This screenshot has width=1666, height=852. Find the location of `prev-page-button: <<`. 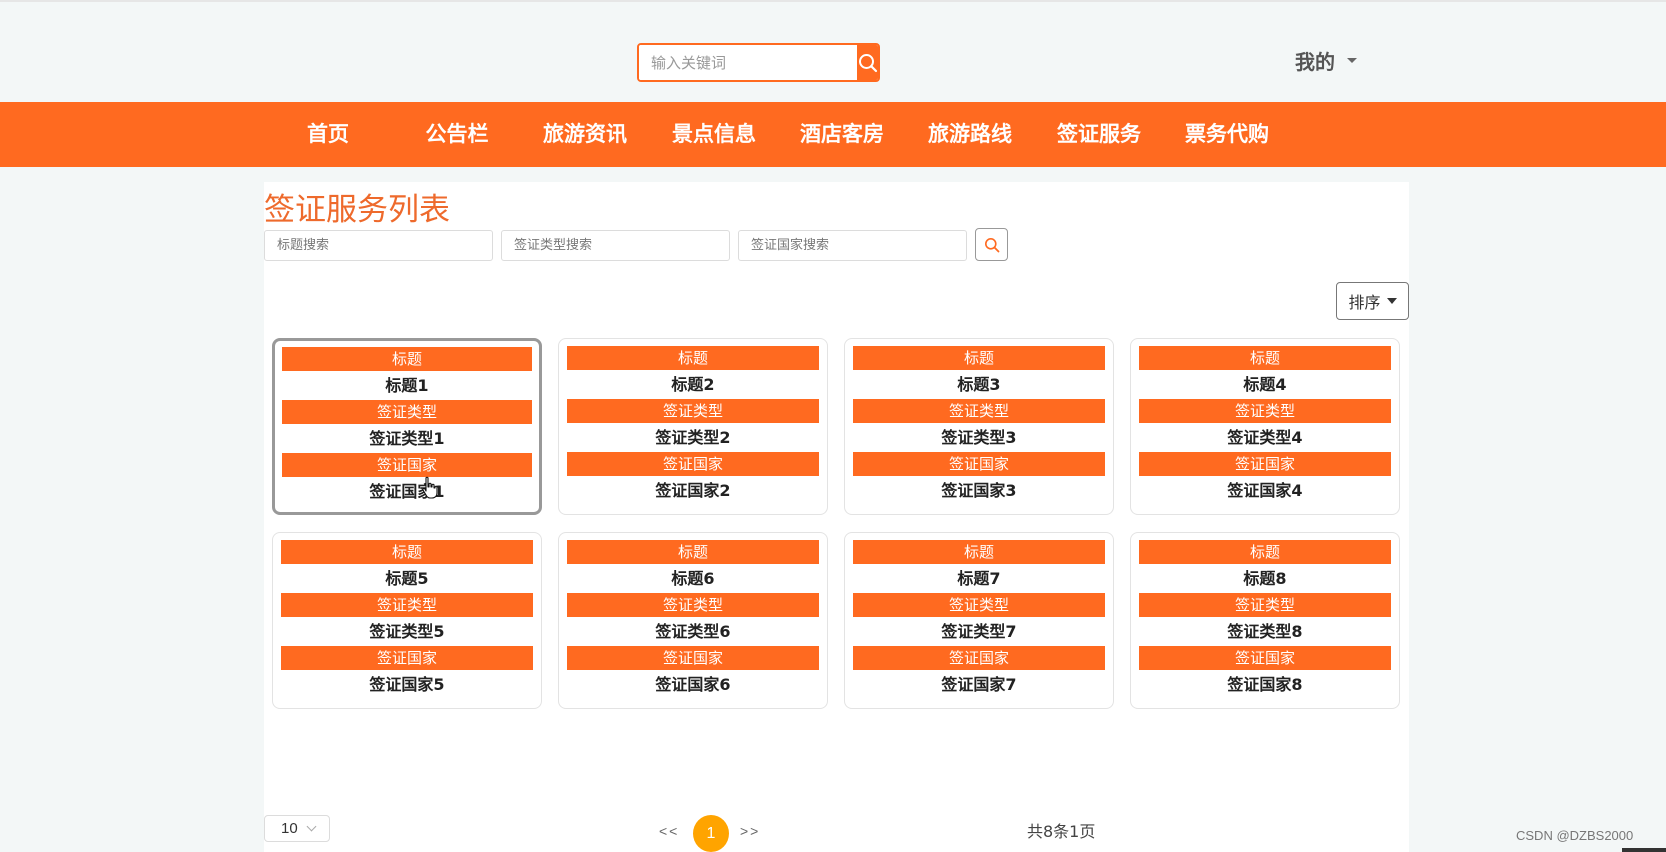

prev-page-button: << is located at coordinates (669, 831).